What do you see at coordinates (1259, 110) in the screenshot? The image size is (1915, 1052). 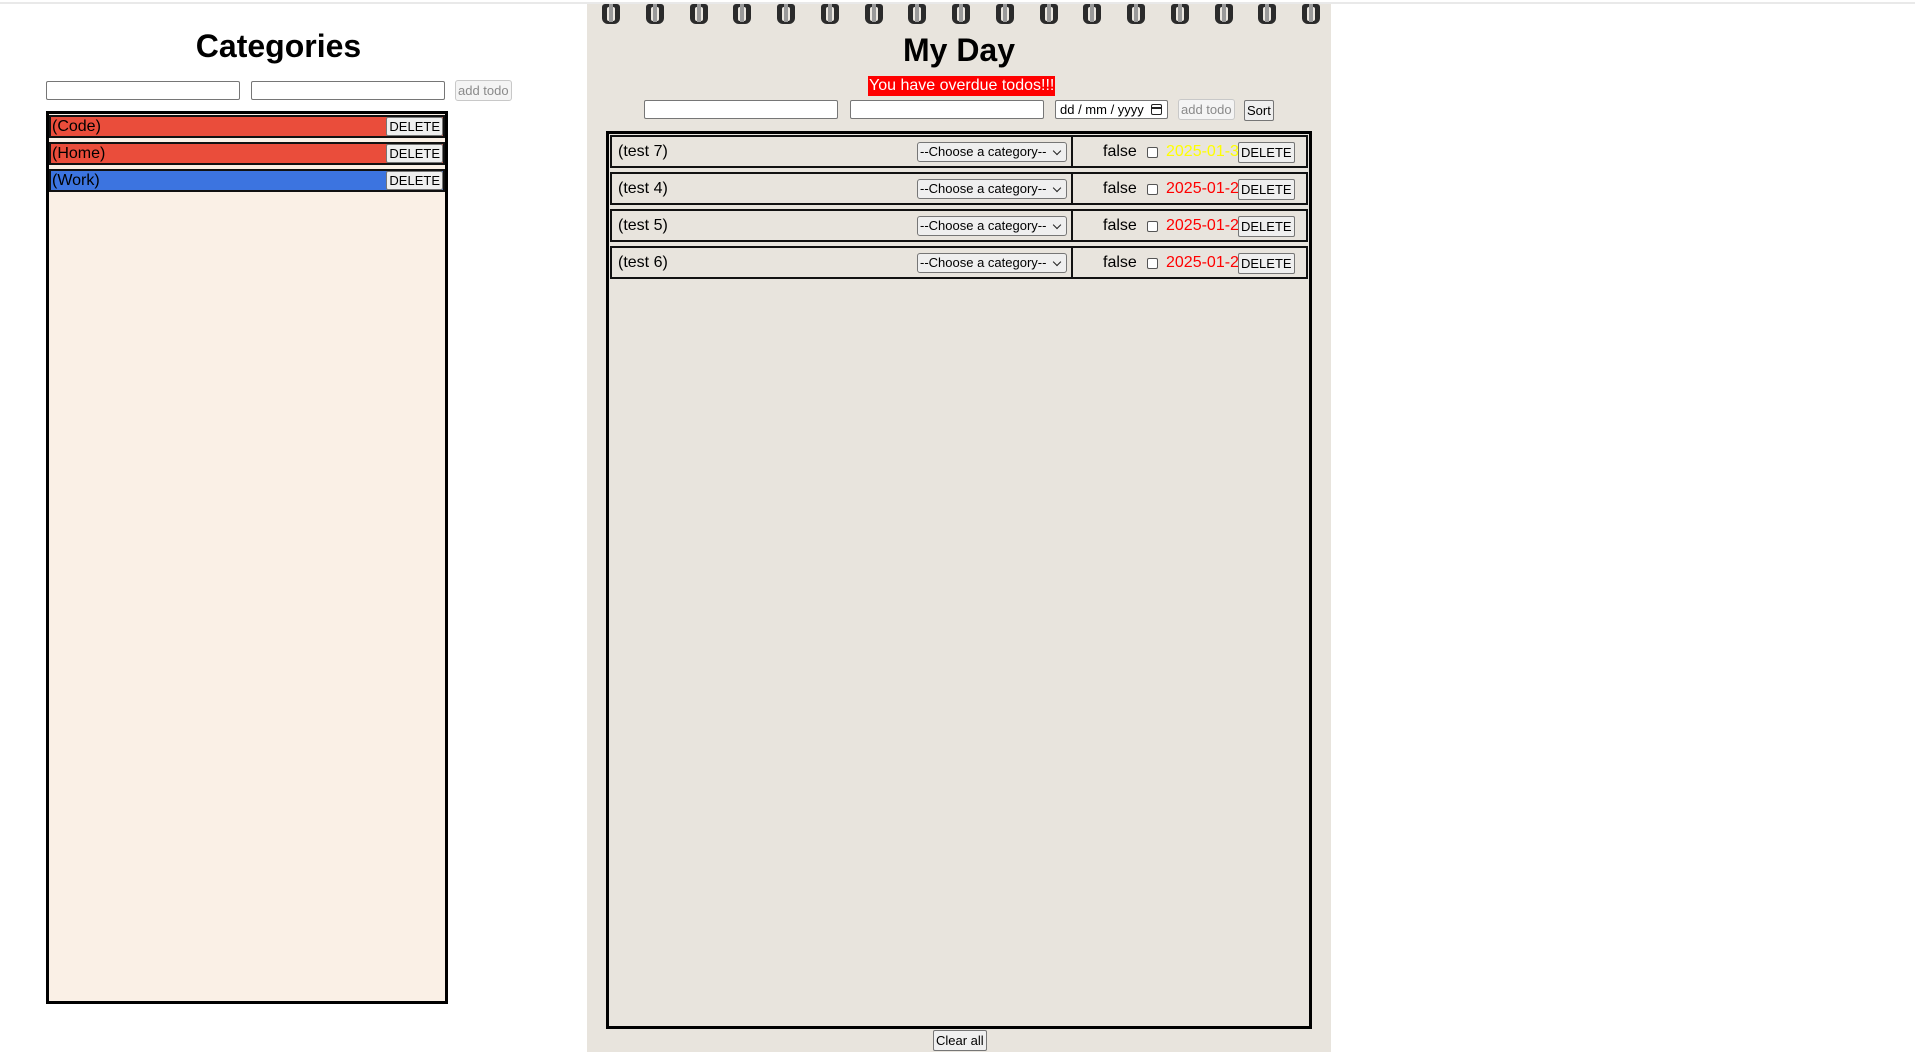 I see `sort-button: Sort` at bounding box center [1259, 110].